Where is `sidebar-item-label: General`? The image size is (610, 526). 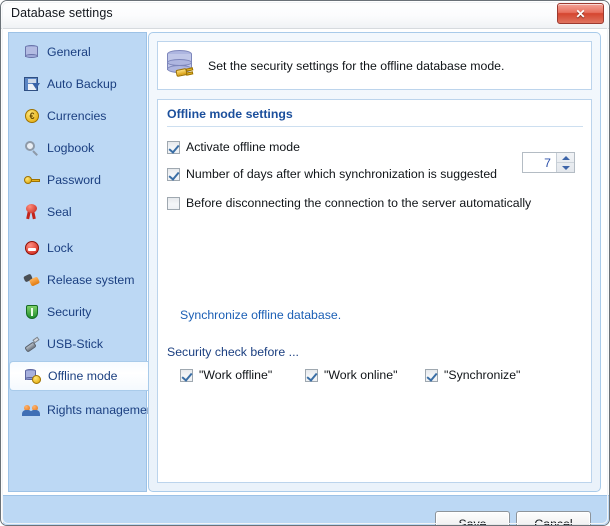
sidebar-item-label: General is located at coordinates (69, 52).